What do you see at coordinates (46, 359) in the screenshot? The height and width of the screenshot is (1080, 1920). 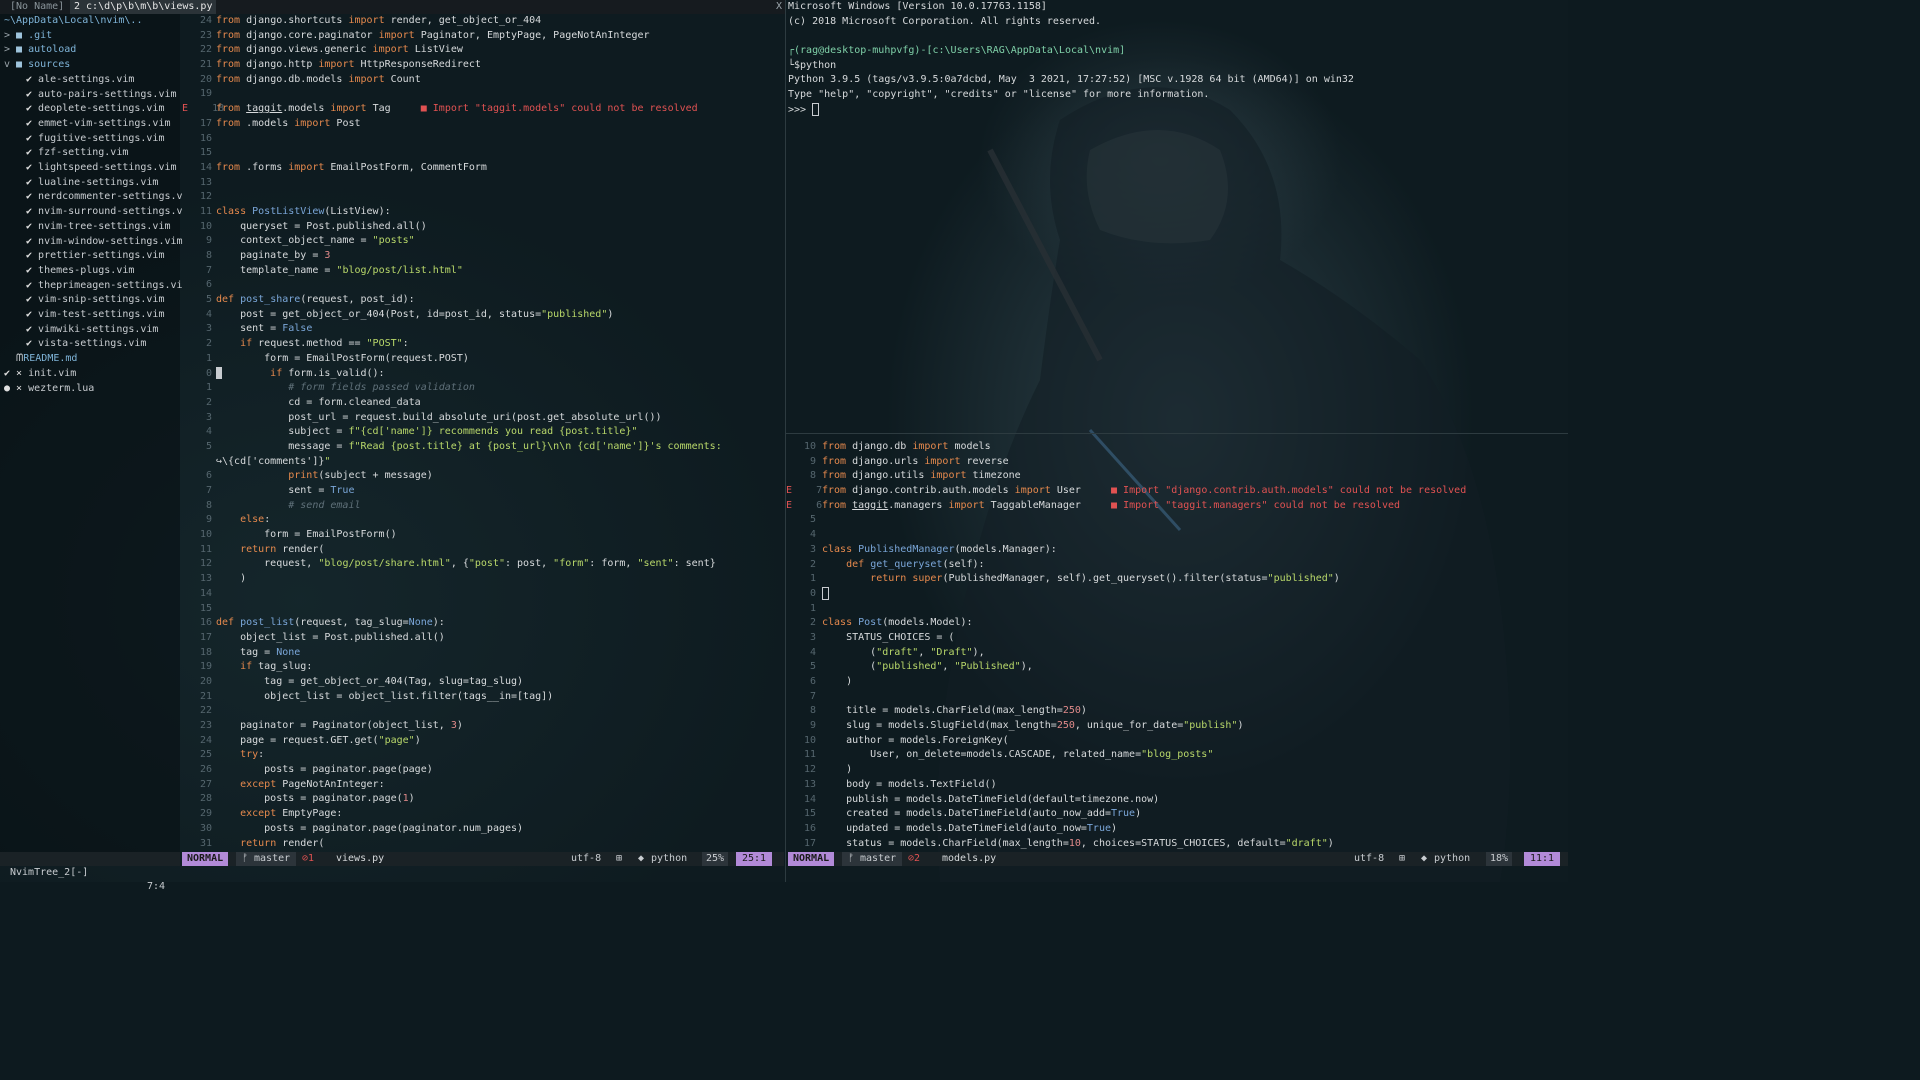 I see `tree-item: ᗰREADME.md` at bounding box center [46, 359].